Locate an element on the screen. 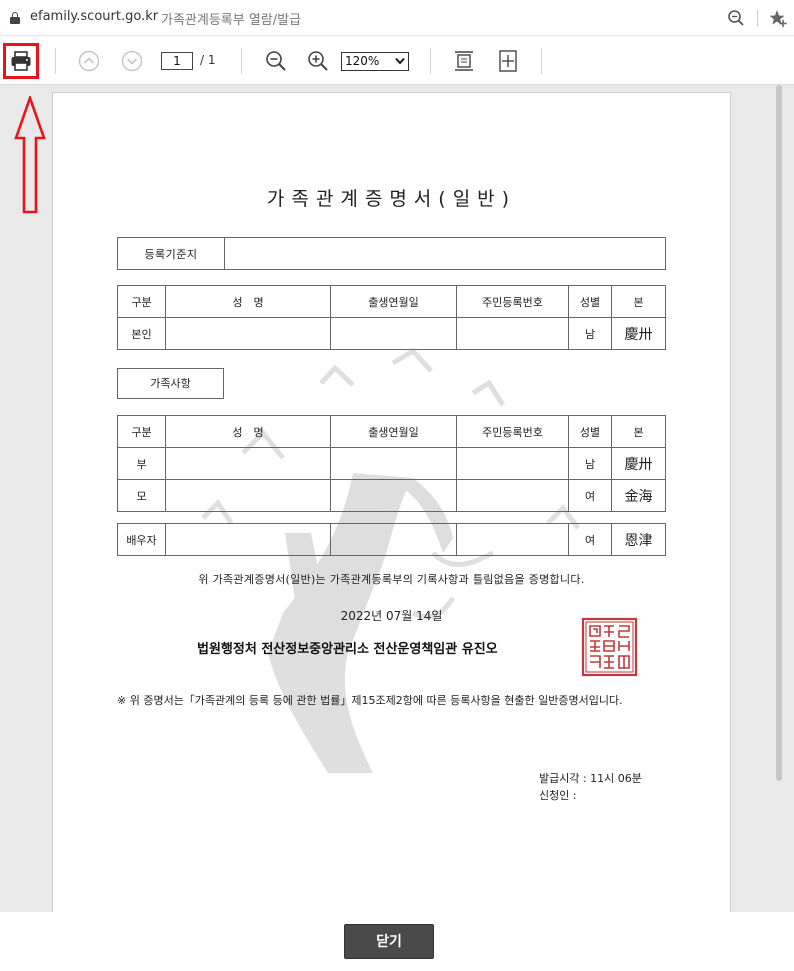 Image resolution: width=794 pixels, height=971 pixels. fit-page-icon is located at coordinates (508, 61).